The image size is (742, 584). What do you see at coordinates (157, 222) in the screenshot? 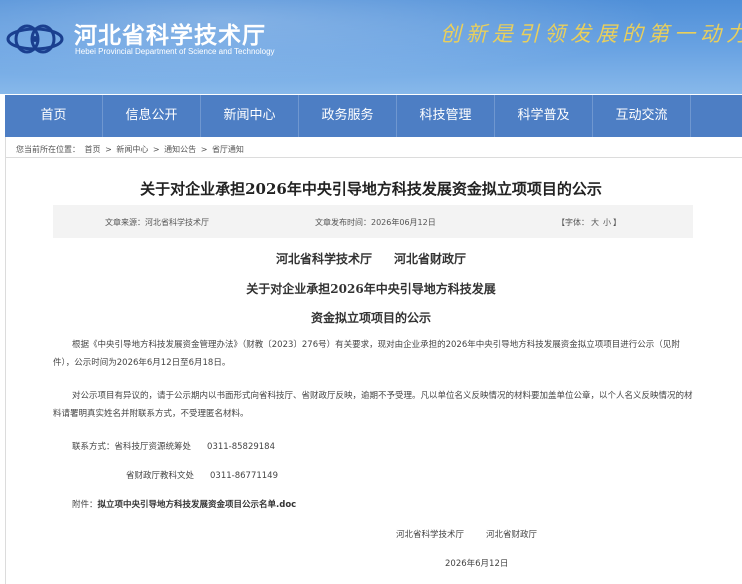
I see `article-source: 文章来源：河北省科学技术厅` at bounding box center [157, 222].